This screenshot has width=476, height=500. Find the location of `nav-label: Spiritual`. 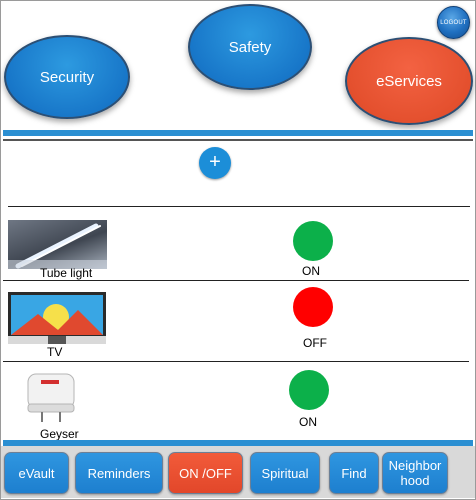

nav-label: Spiritual is located at coordinates (285, 473).